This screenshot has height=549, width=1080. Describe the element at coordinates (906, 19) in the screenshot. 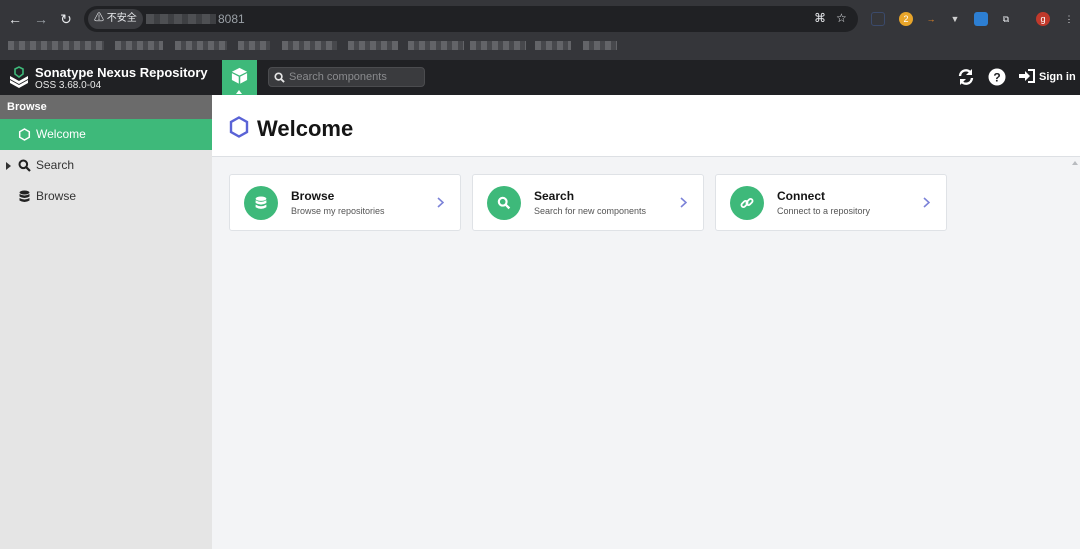

I see `extension-badge-icon: 2` at that location.